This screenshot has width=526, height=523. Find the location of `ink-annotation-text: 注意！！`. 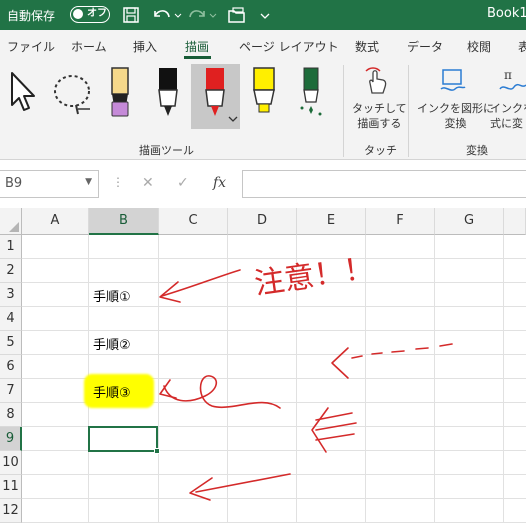

ink-annotation-text: 注意！！ is located at coordinates (314, 276).